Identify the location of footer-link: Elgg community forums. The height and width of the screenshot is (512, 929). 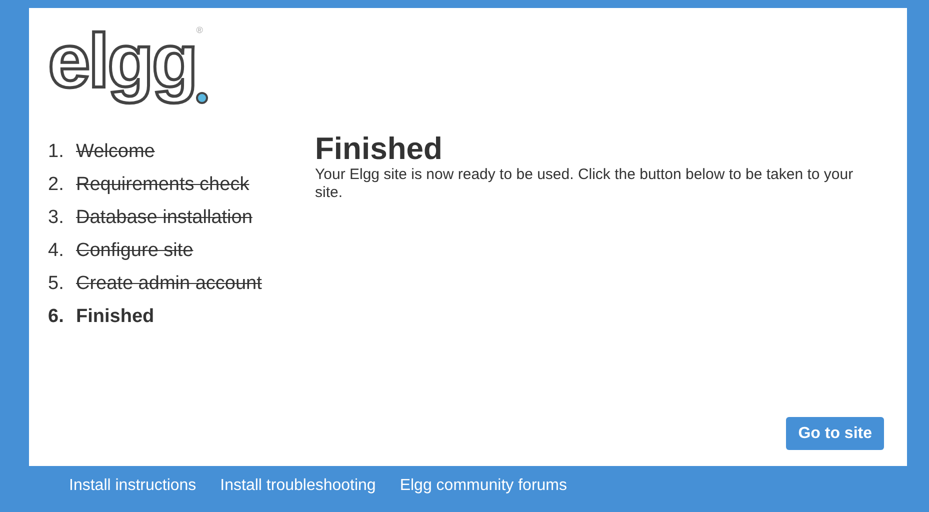
(483, 486).